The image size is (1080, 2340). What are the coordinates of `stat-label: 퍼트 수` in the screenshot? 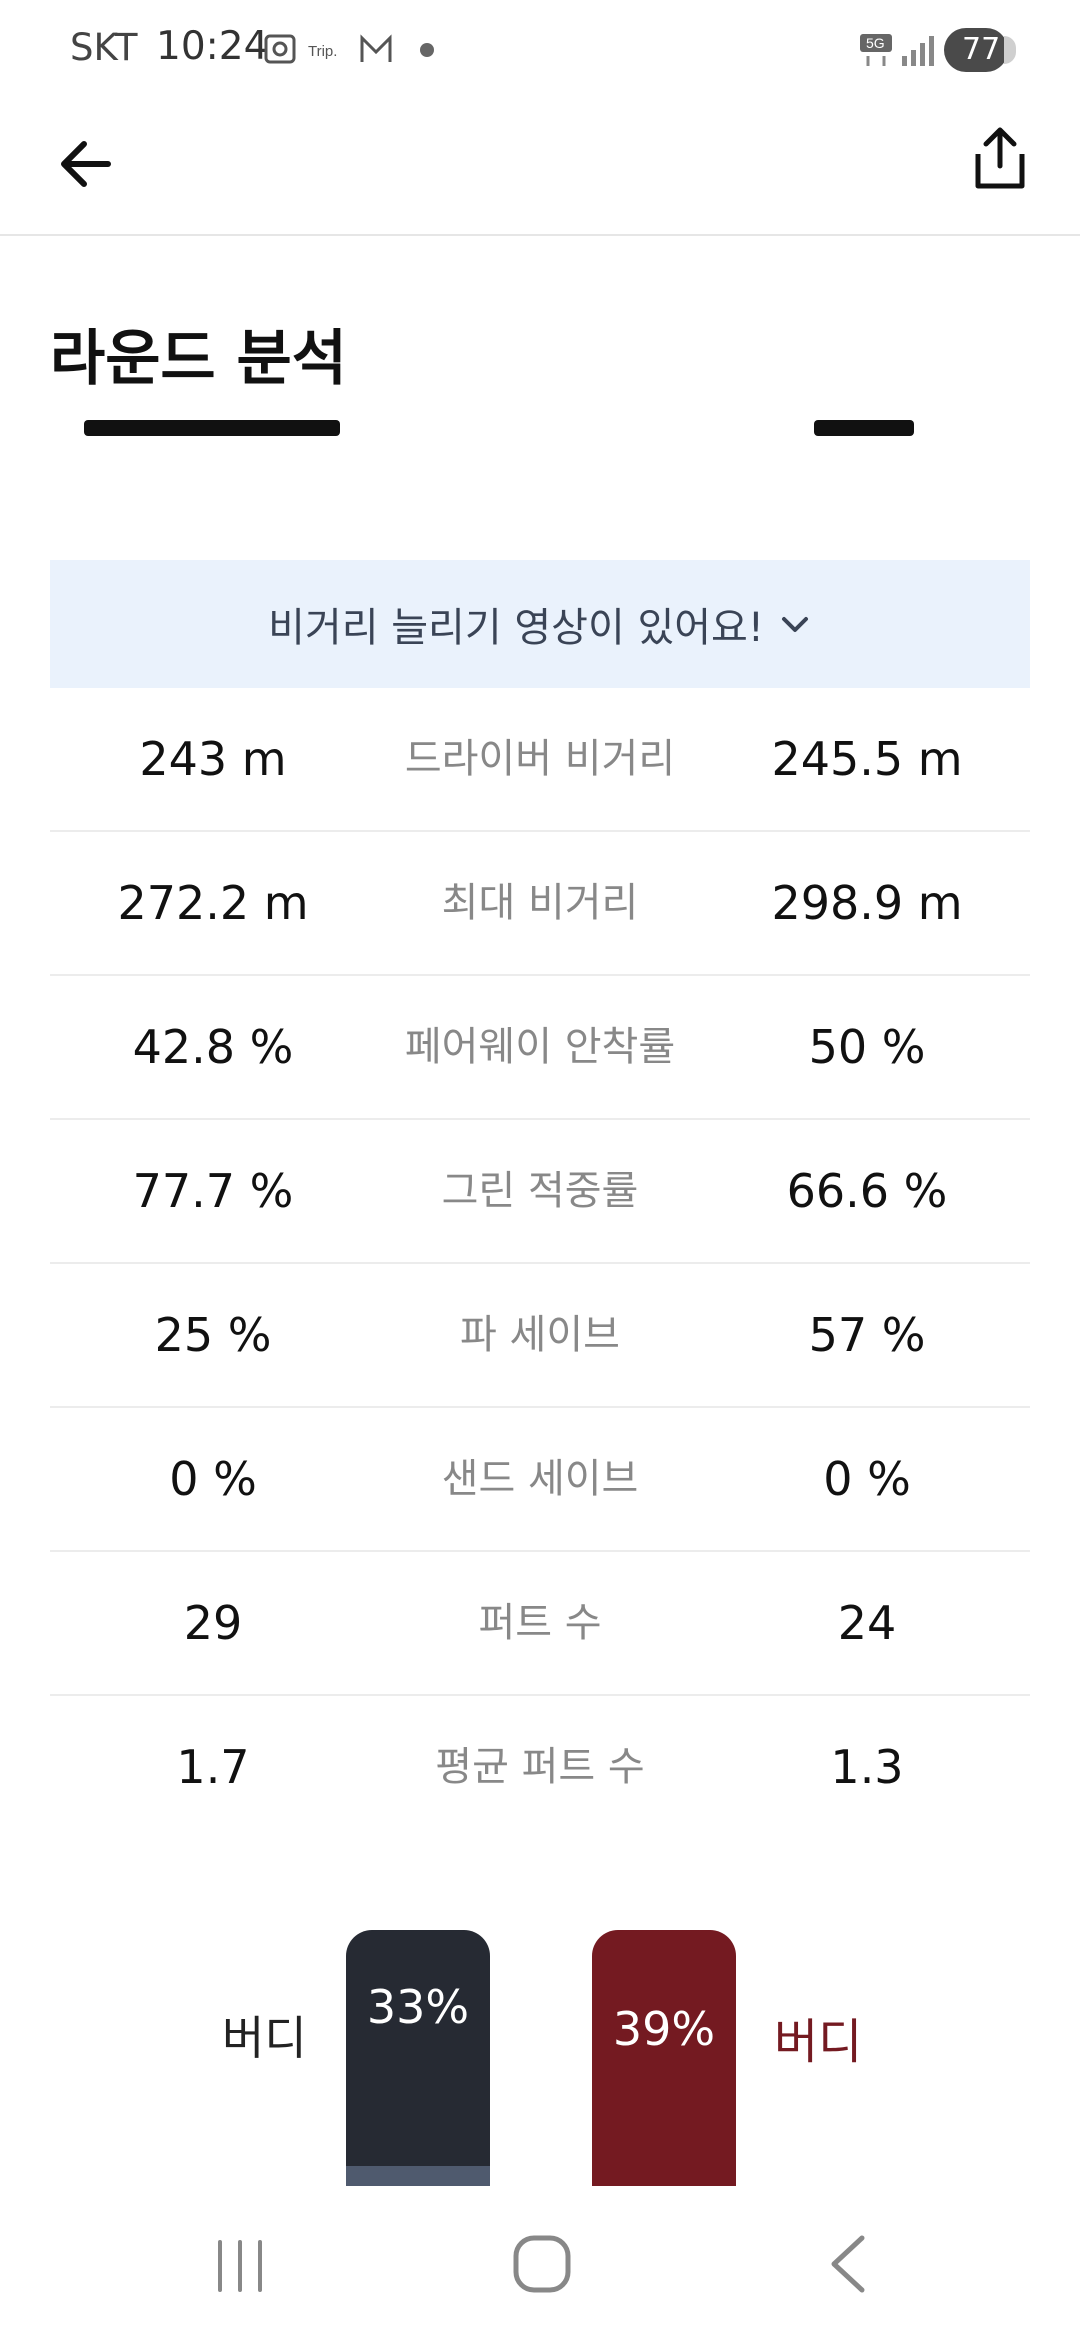 It's located at (540, 1623).